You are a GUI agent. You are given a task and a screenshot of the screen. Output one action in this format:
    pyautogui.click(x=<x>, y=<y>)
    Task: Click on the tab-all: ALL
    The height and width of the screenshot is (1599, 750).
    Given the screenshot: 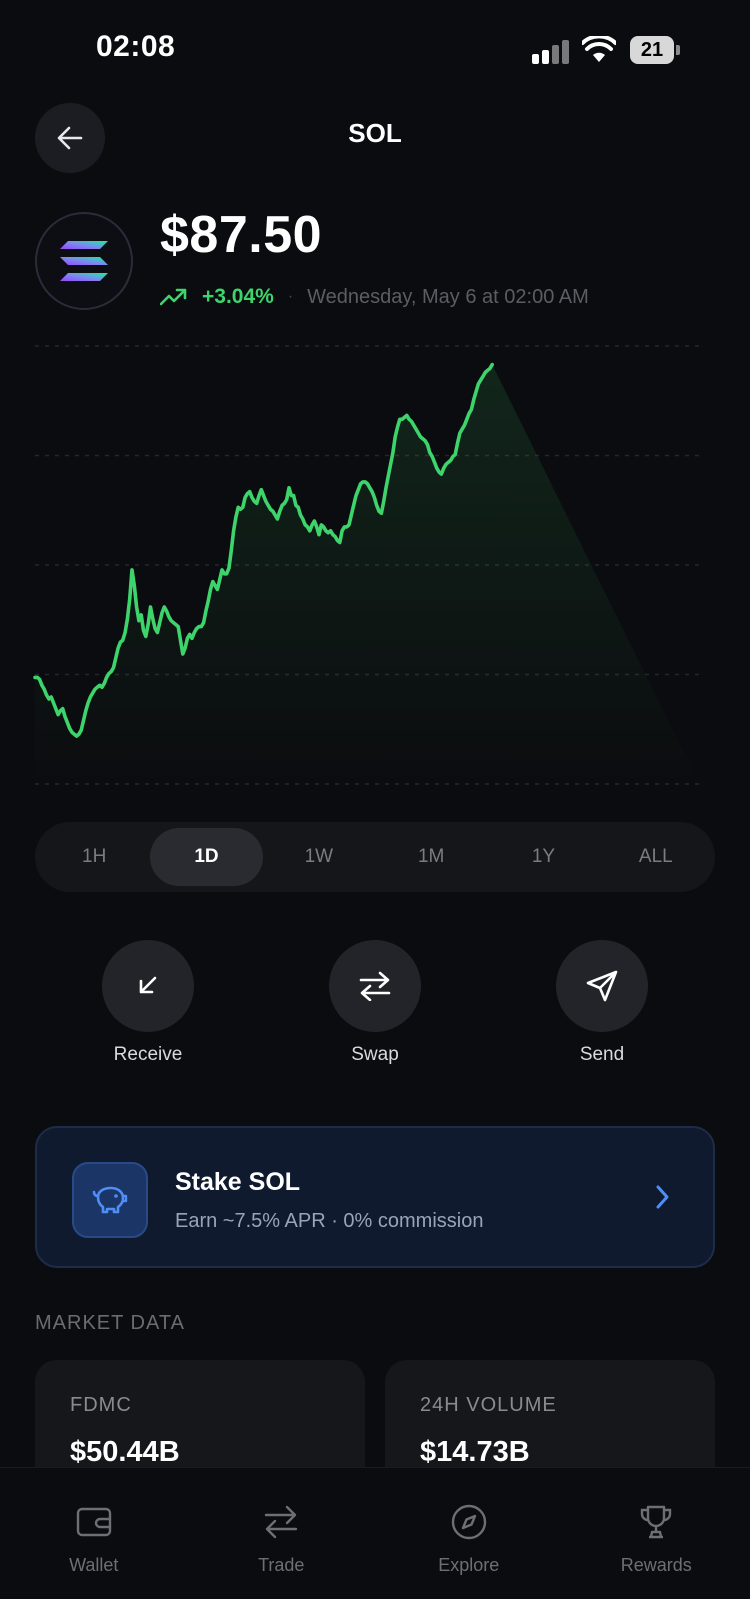 What is the action you would take?
    pyautogui.click(x=656, y=857)
    